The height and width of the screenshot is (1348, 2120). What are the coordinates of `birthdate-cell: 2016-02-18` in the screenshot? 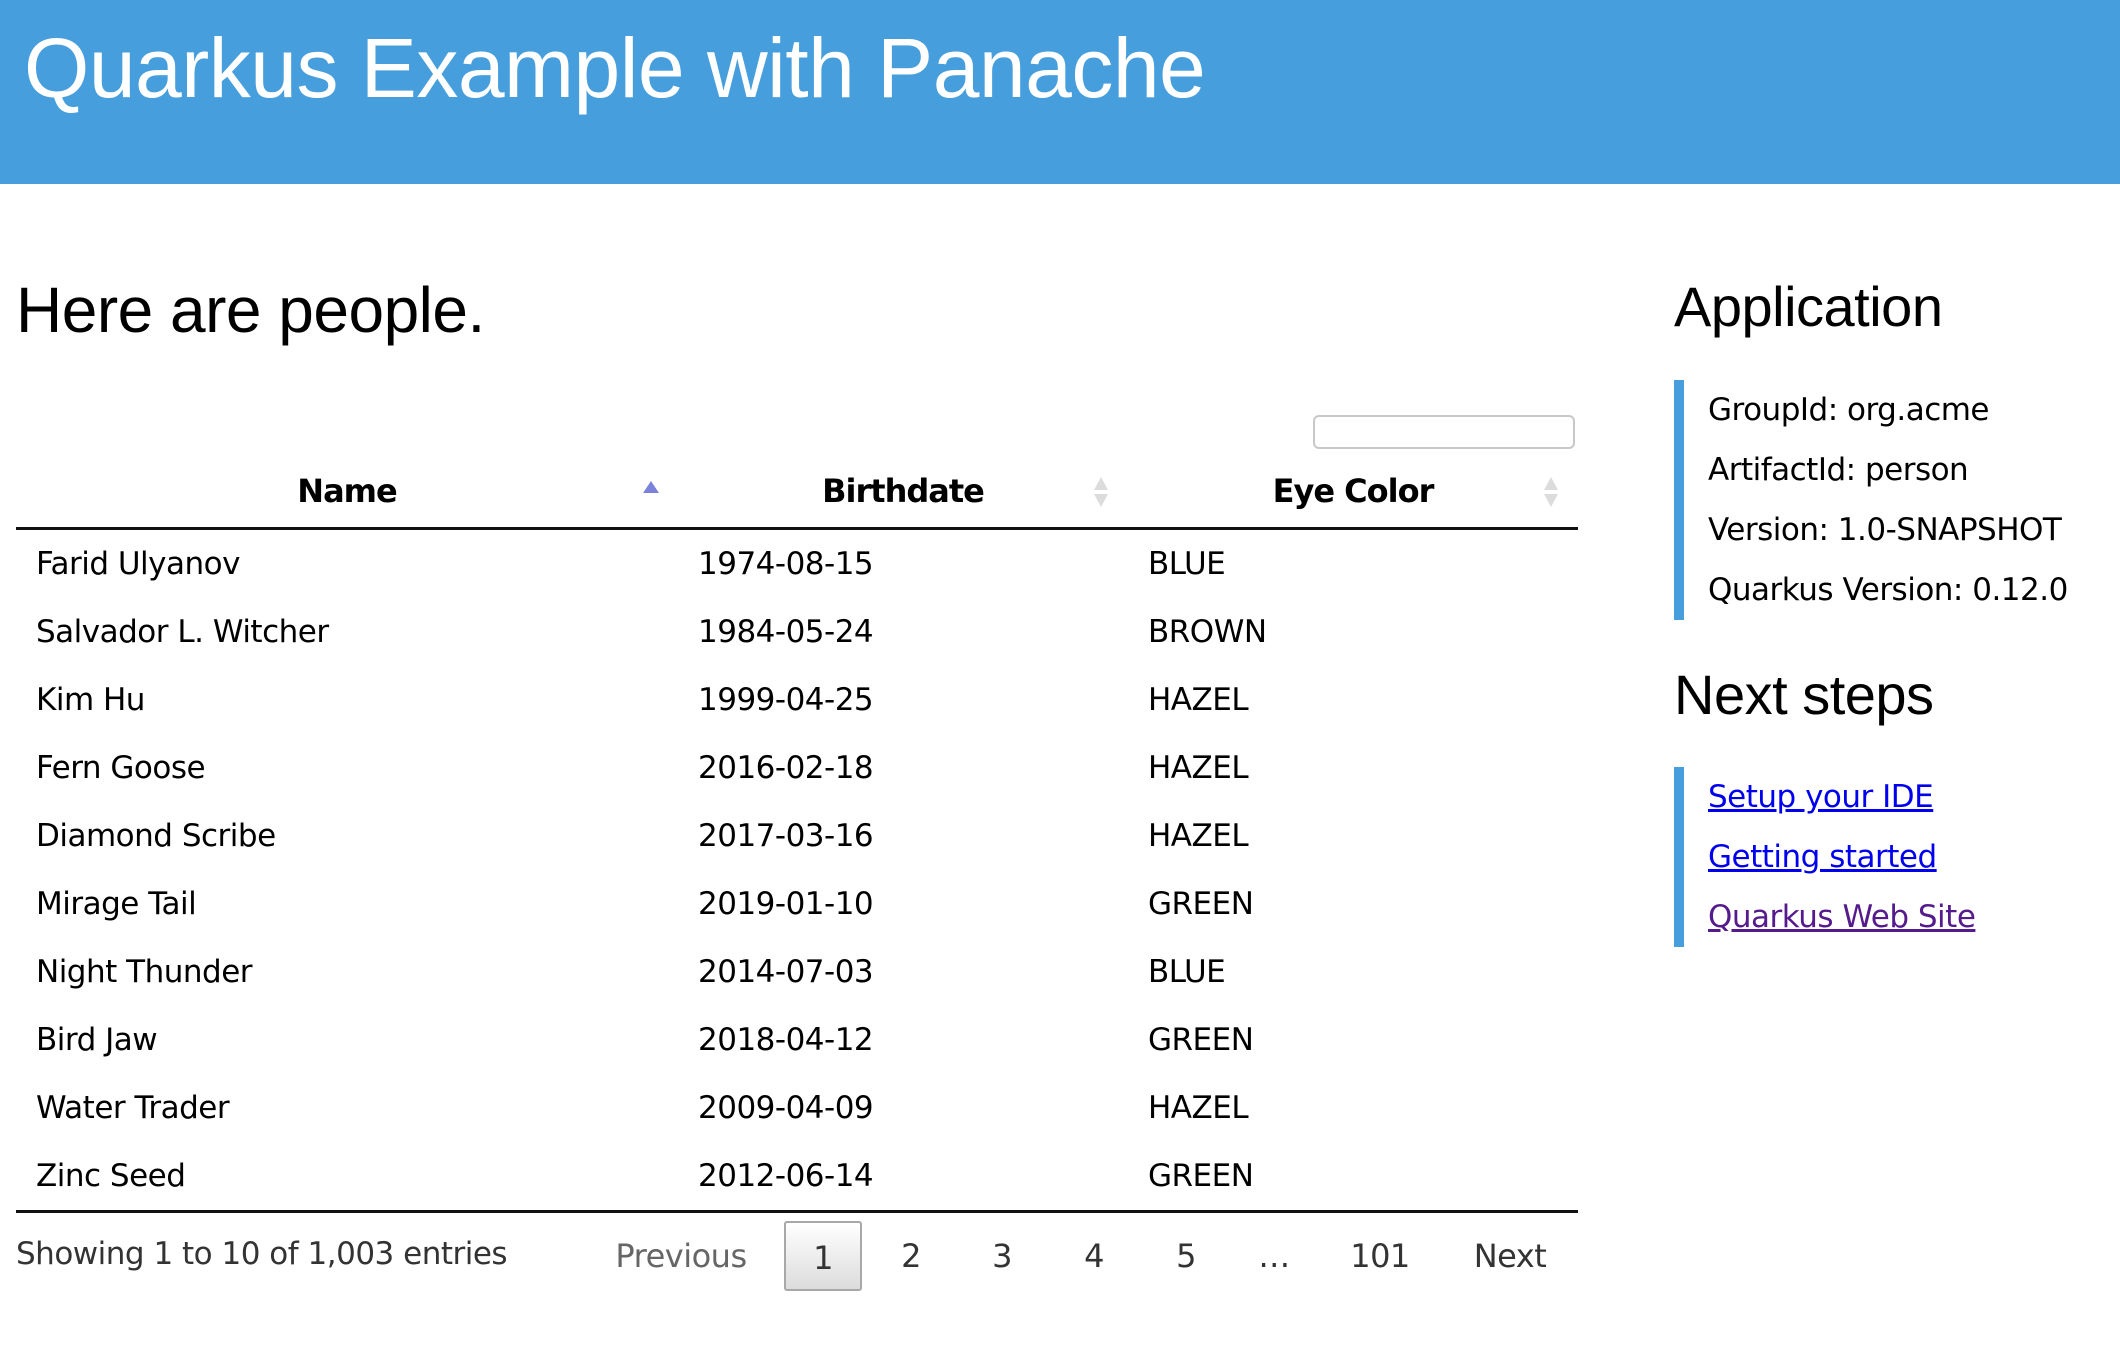 It's located at (786, 768).